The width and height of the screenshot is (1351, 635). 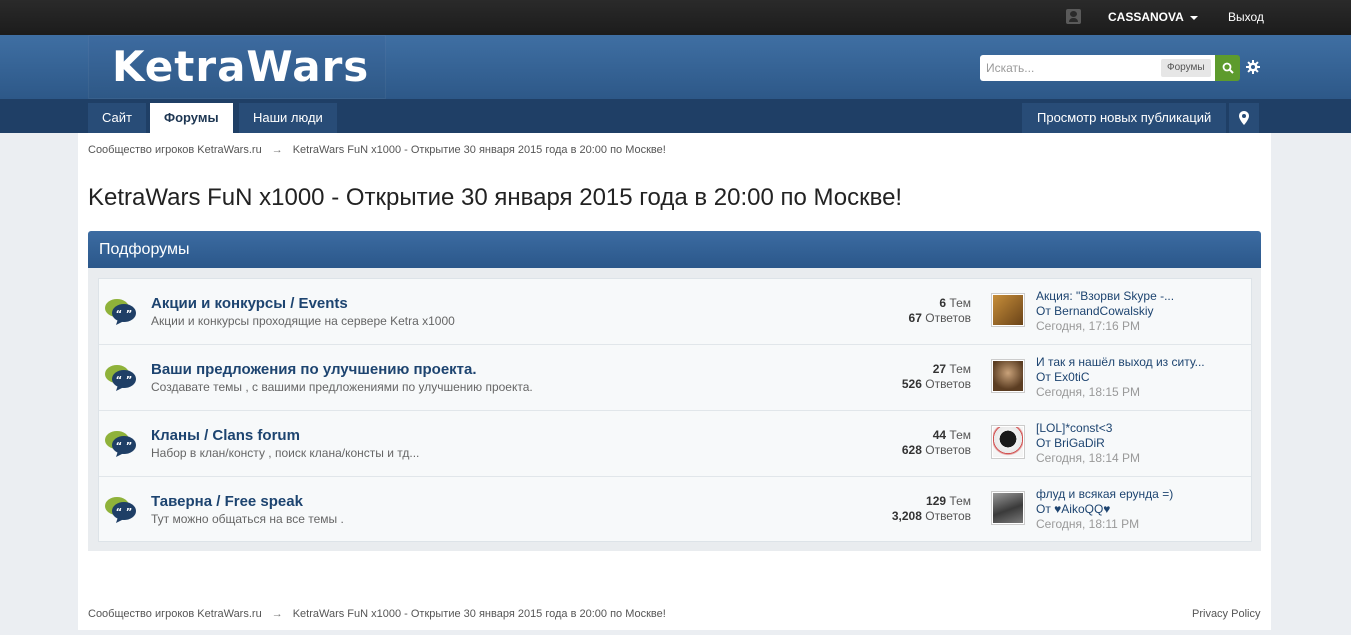 What do you see at coordinates (675, 67) in the screenshot?
I see `site-header: KetraWars Форумы` at bounding box center [675, 67].